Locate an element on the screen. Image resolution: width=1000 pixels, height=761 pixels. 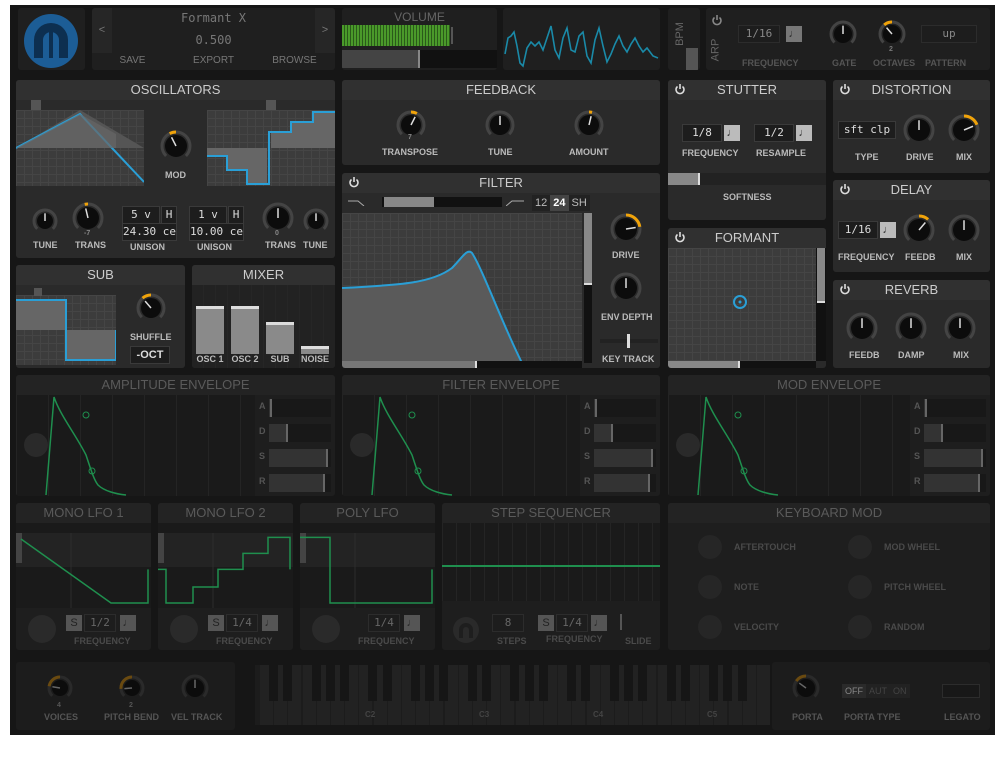
arp-octaves-knob is located at coordinates (892, 34).